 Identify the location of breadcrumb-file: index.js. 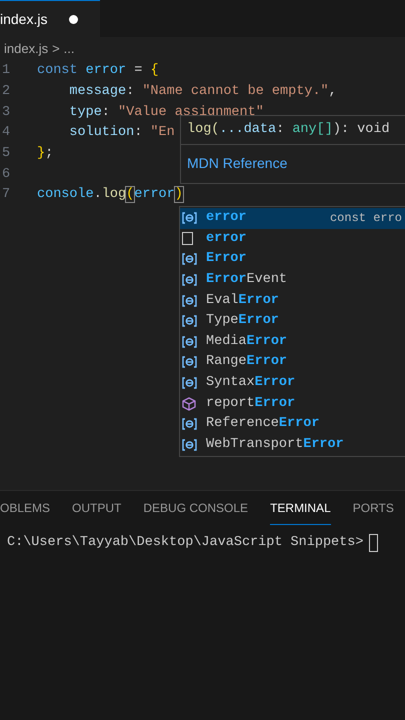
(26, 49).